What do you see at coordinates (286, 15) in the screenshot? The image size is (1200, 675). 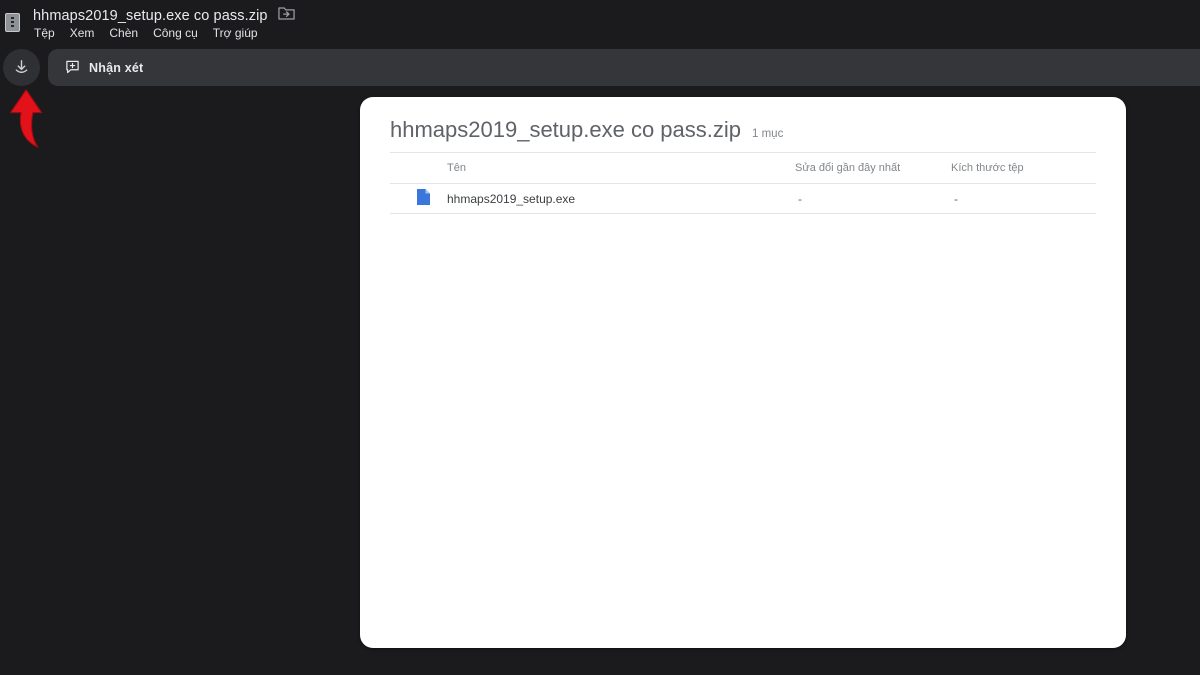 I see `move-to-folder-icon` at bounding box center [286, 15].